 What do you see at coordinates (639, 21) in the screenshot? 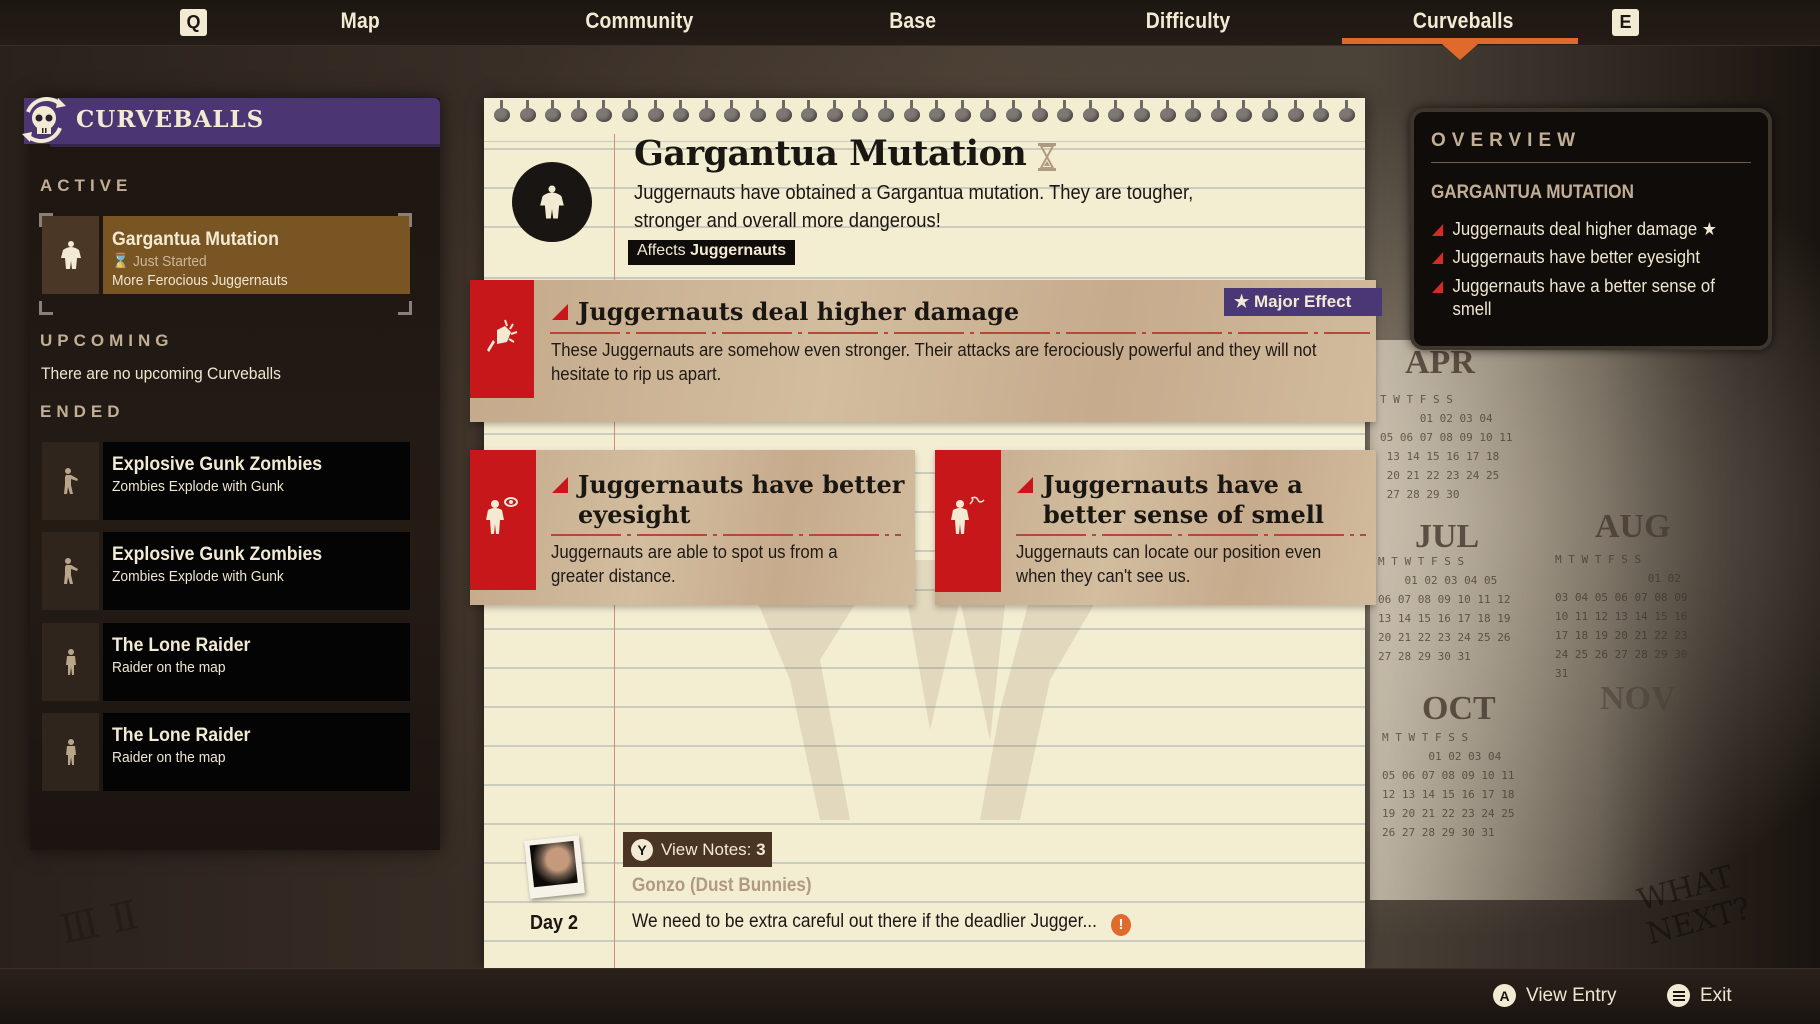
I see `tab-community: Community` at bounding box center [639, 21].